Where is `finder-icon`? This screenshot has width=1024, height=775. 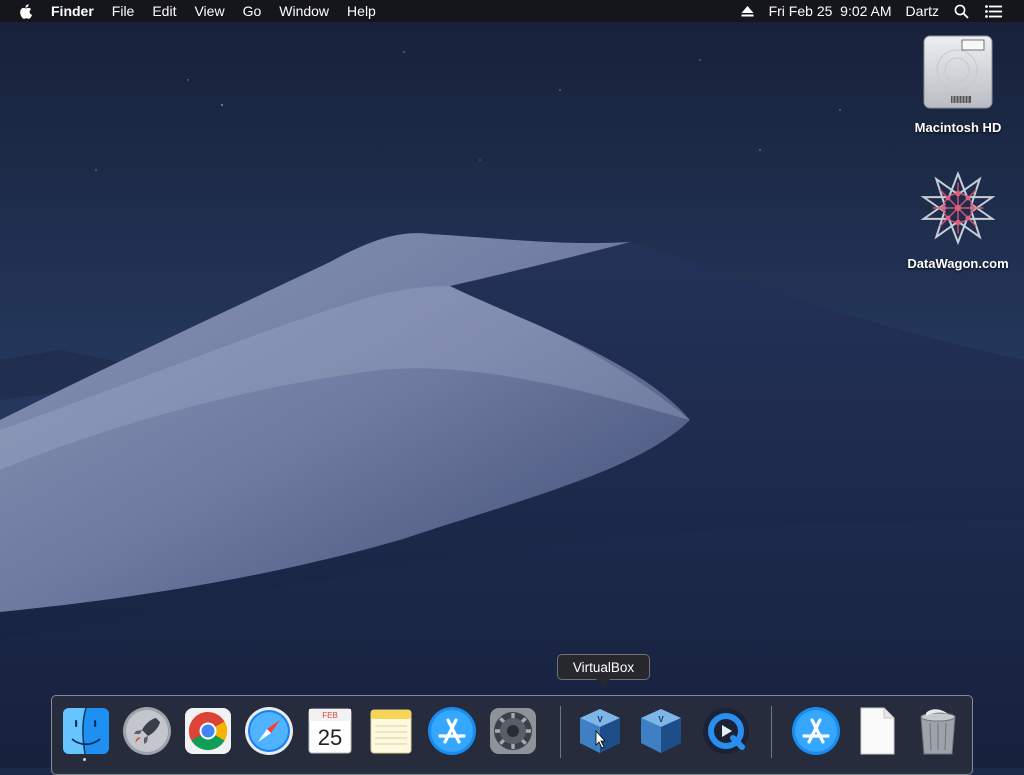
finder-icon is located at coordinates (86, 731).